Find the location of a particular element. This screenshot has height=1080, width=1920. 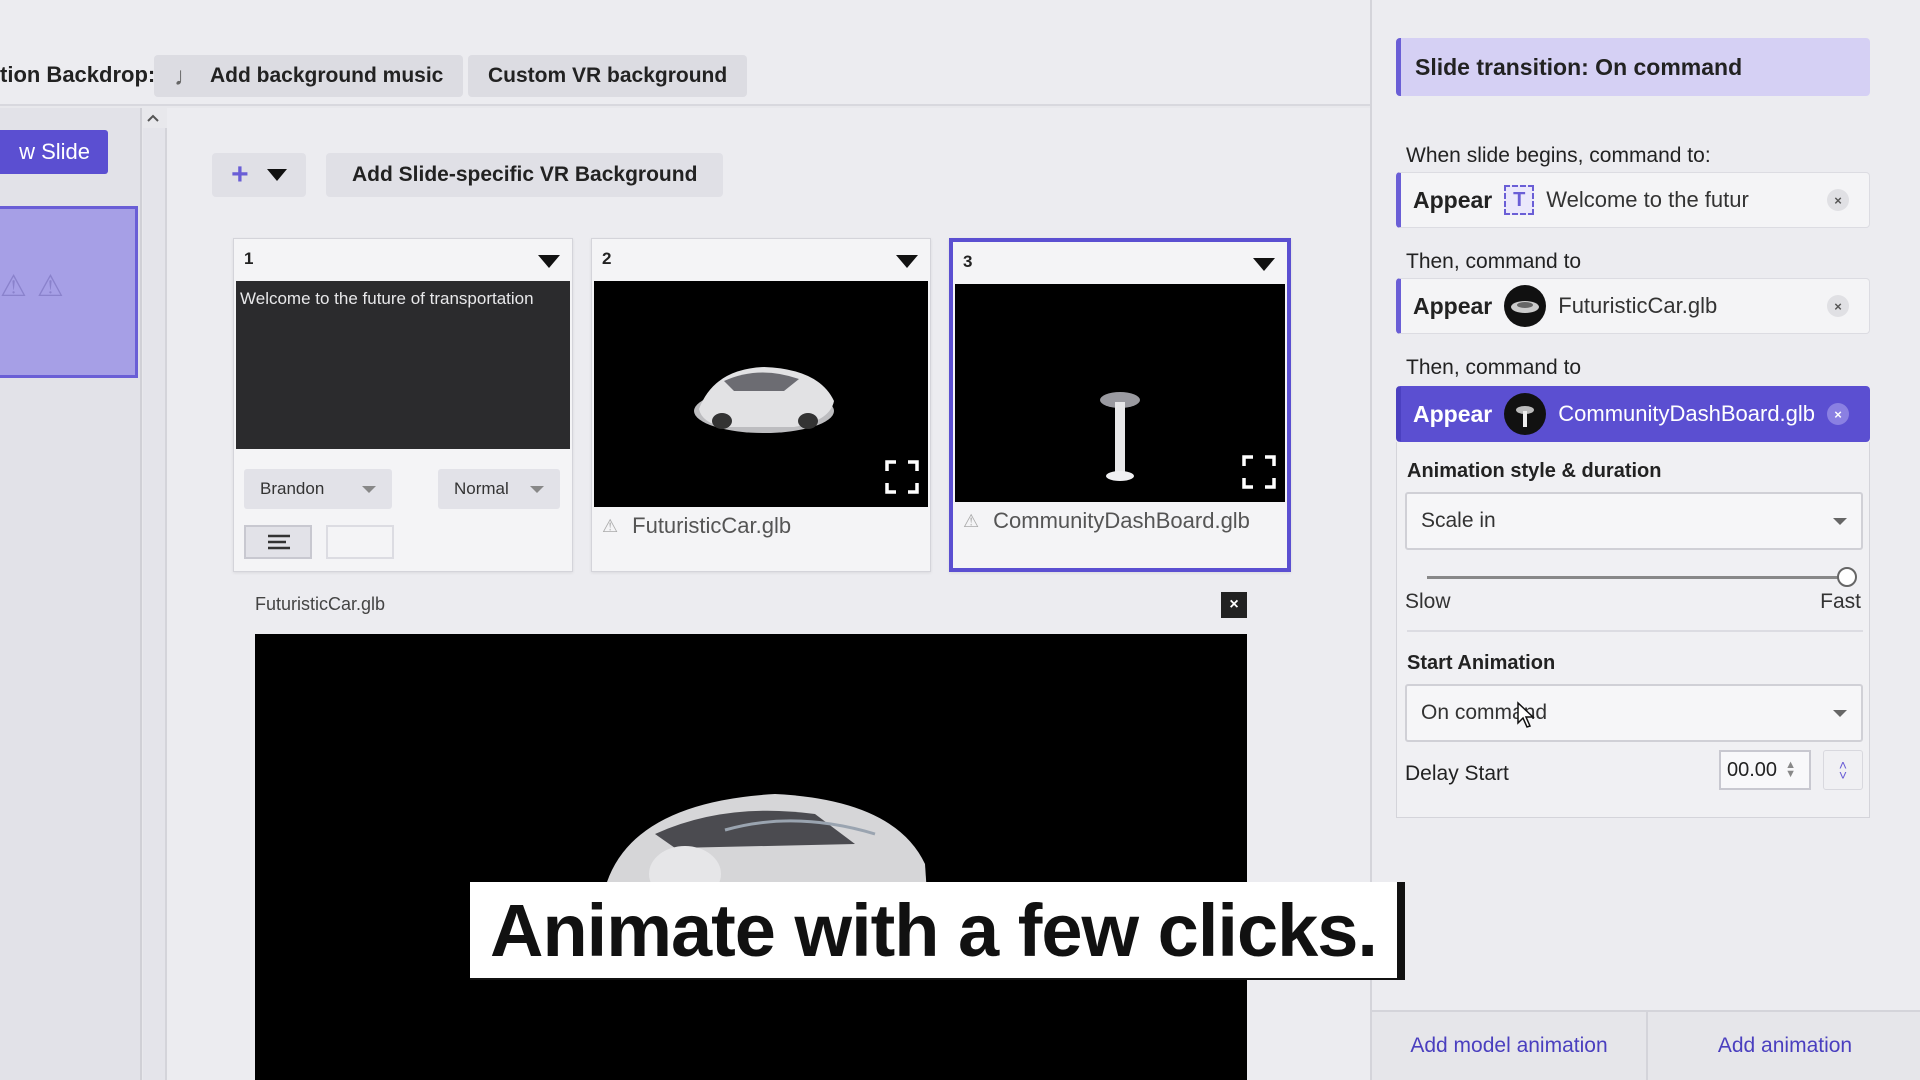

align-left-icon is located at coordinates (279, 542).